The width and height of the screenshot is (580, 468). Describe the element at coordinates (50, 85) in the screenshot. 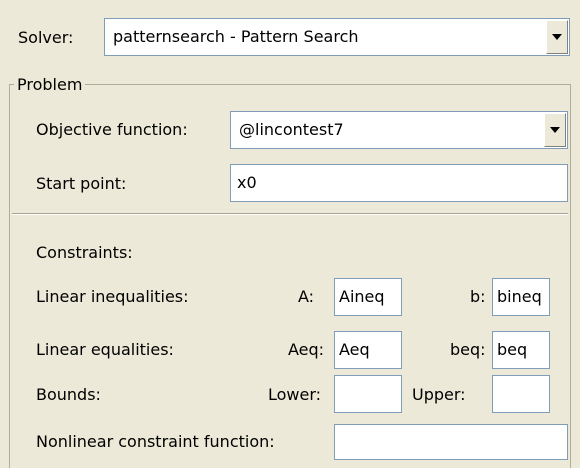

I see `problem-legend: Problem` at that location.